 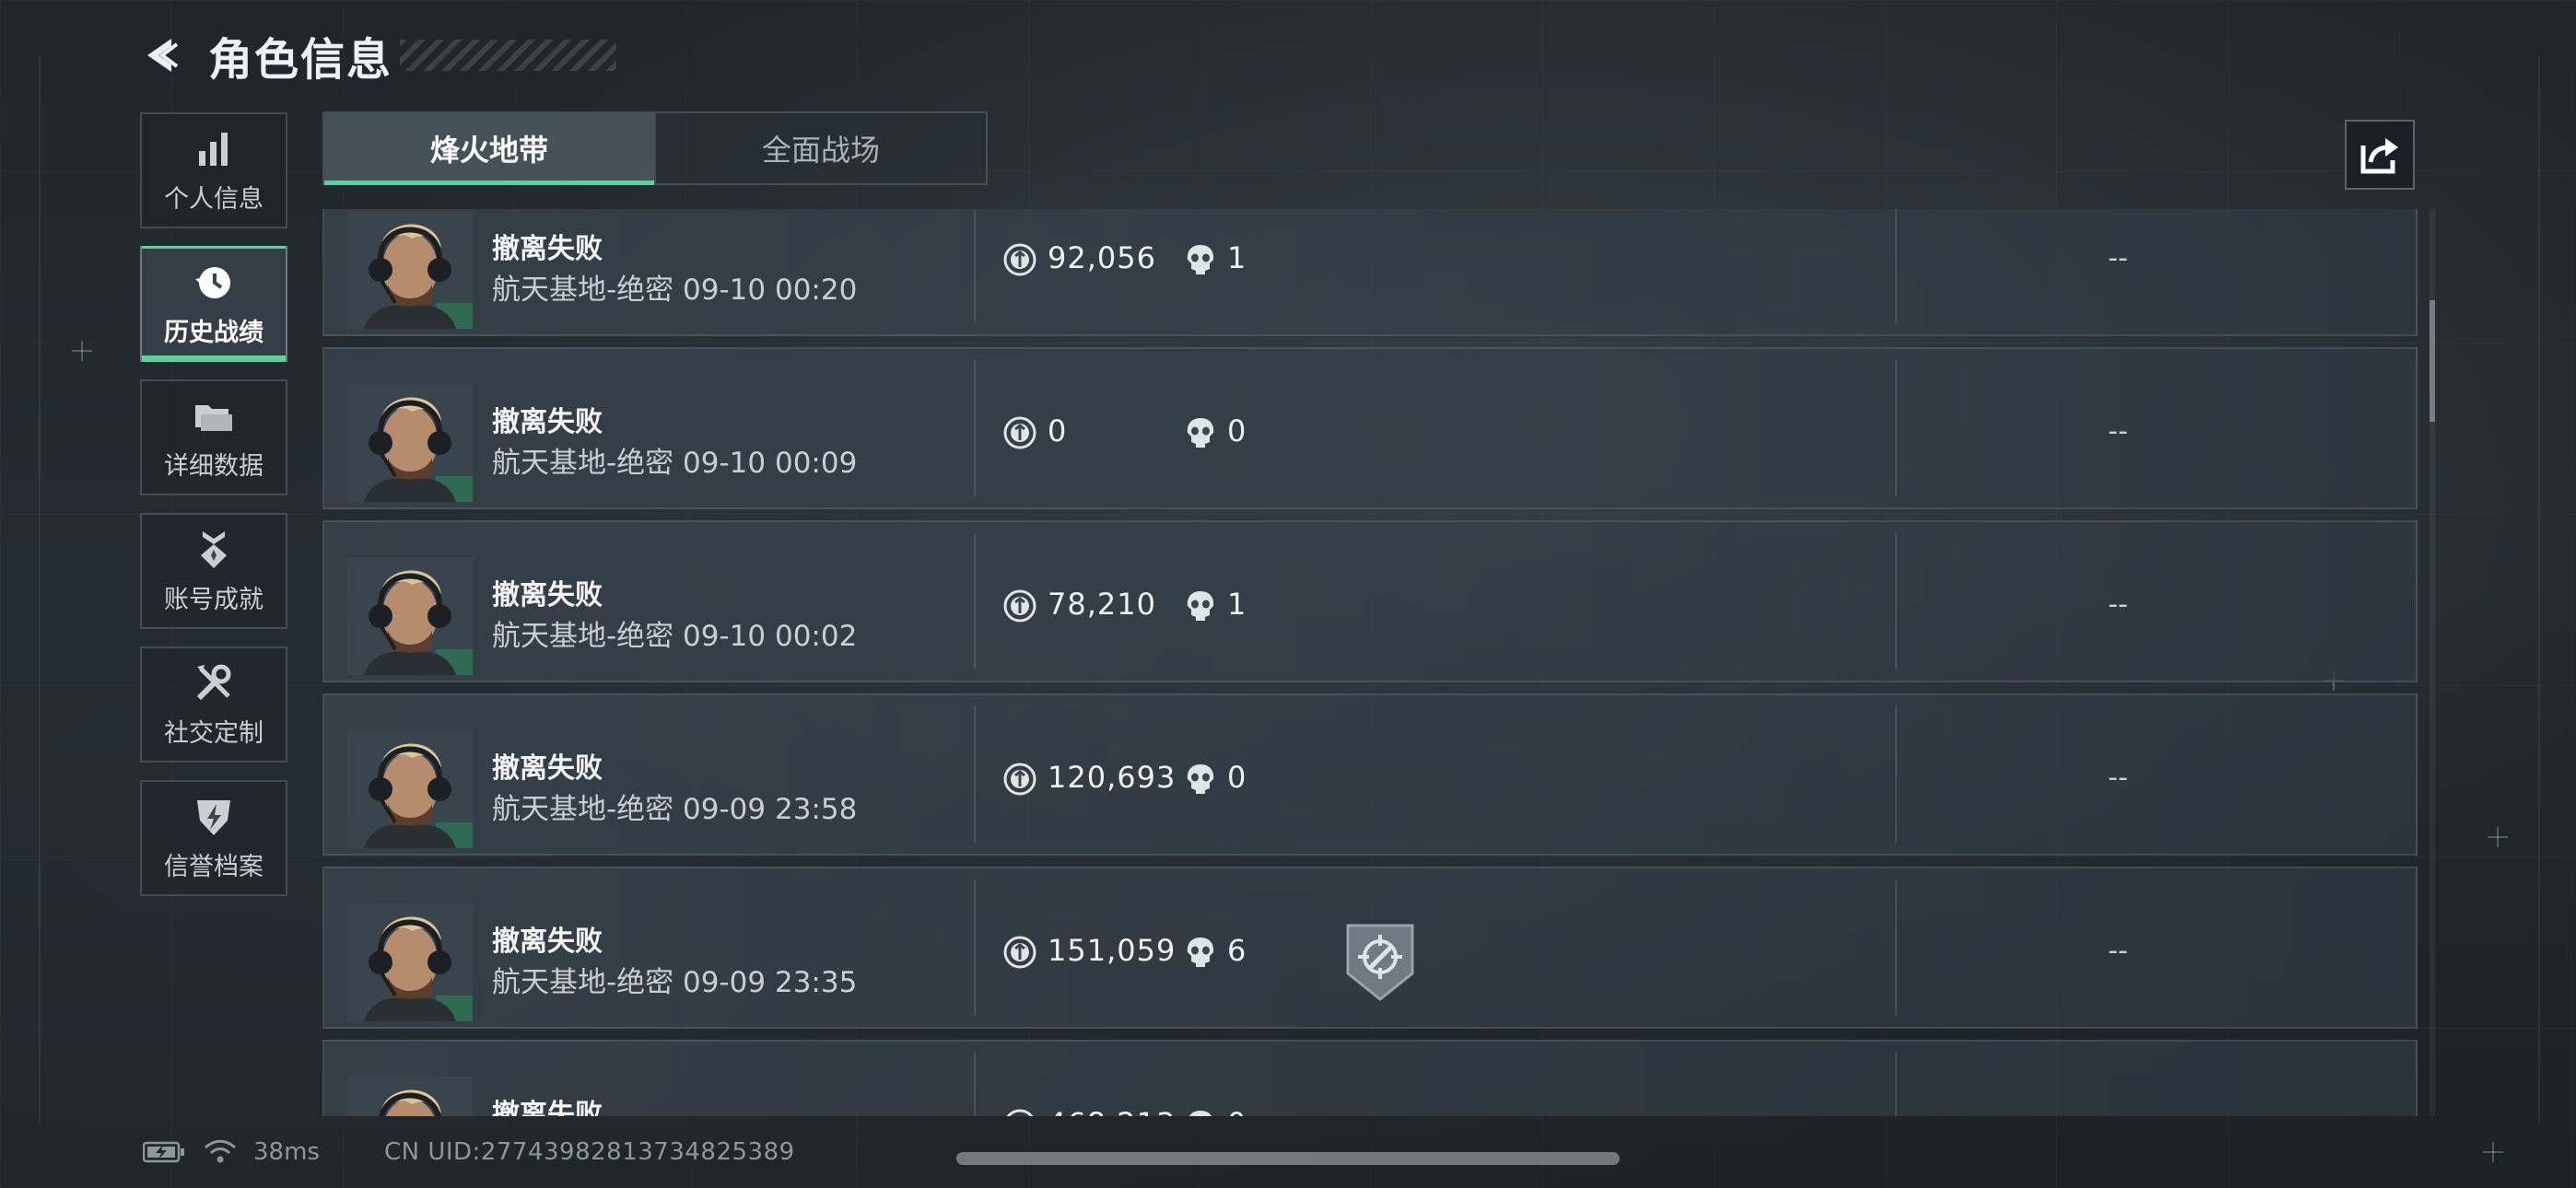 What do you see at coordinates (213, 466) in the screenshot?
I see `sidebar-item-label: 详细数据` at bounding box center [213, 466].